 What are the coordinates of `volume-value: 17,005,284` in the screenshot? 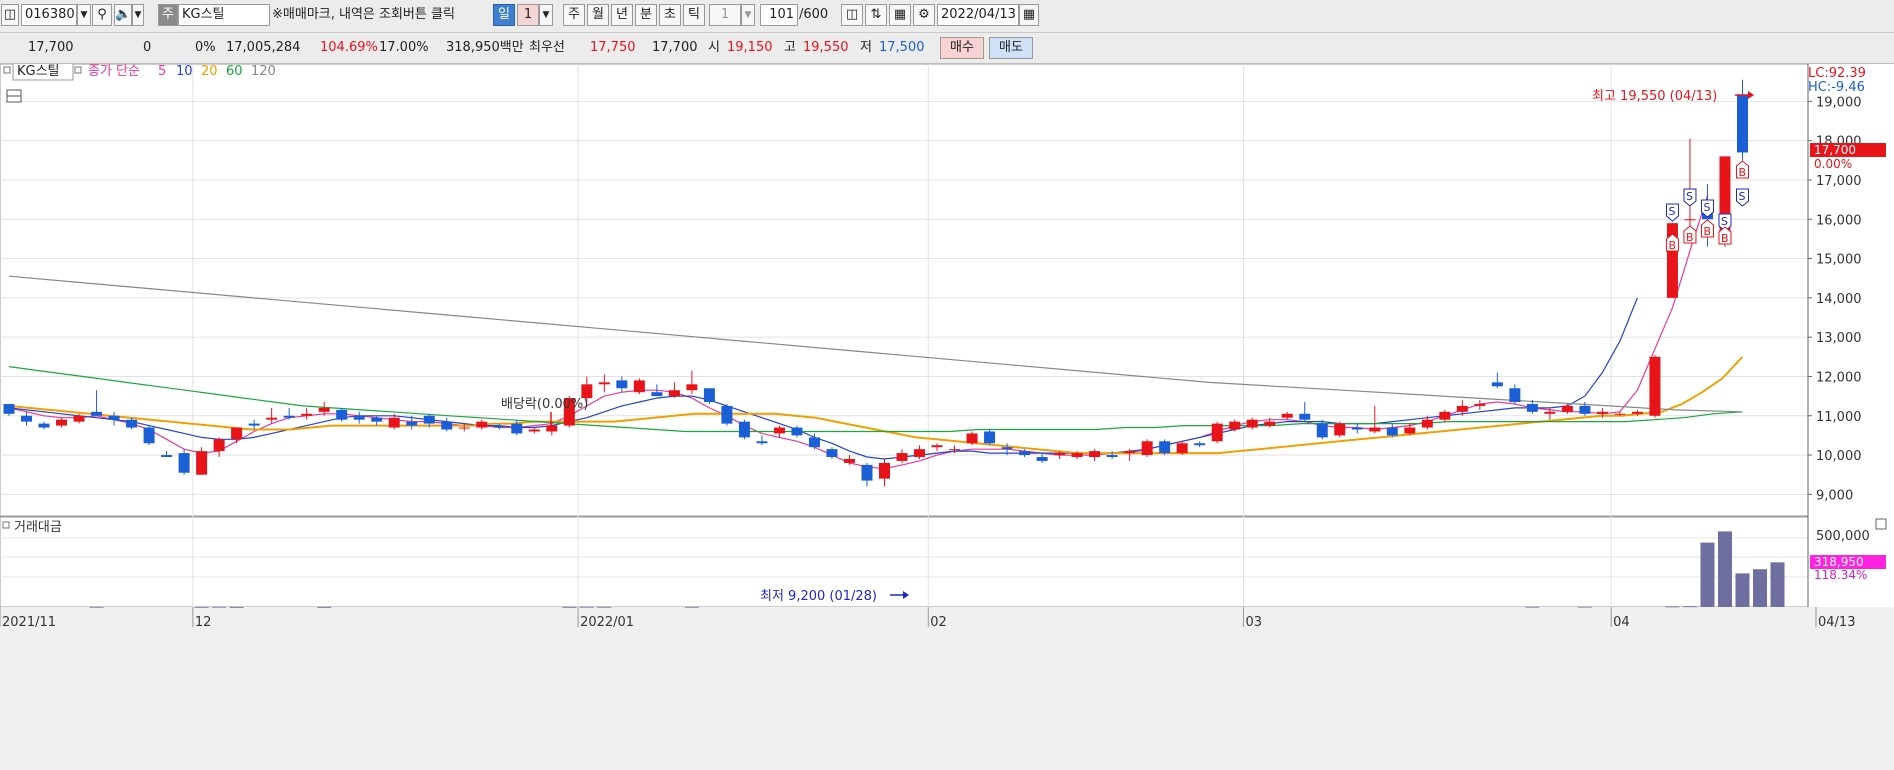 It's located at (263, 47).